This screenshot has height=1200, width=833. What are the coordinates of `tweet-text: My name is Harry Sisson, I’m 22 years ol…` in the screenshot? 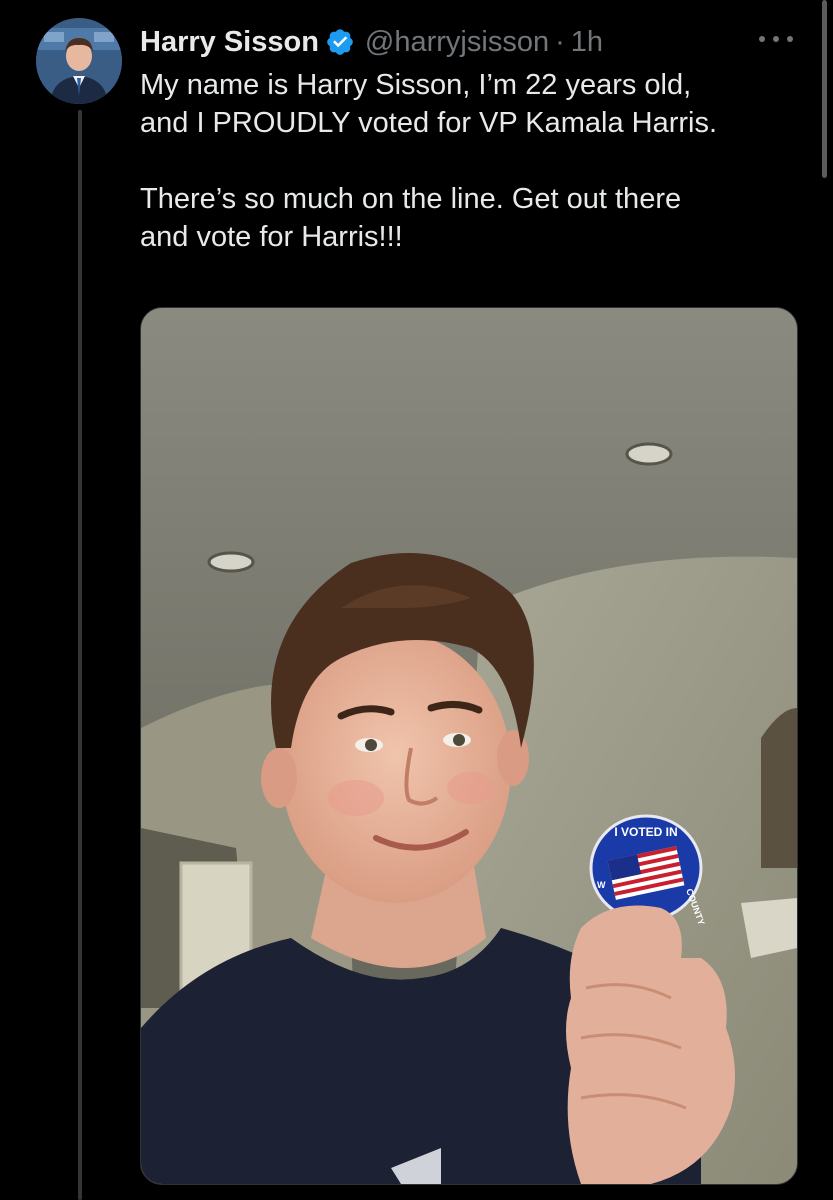 It's located at (429, 161).